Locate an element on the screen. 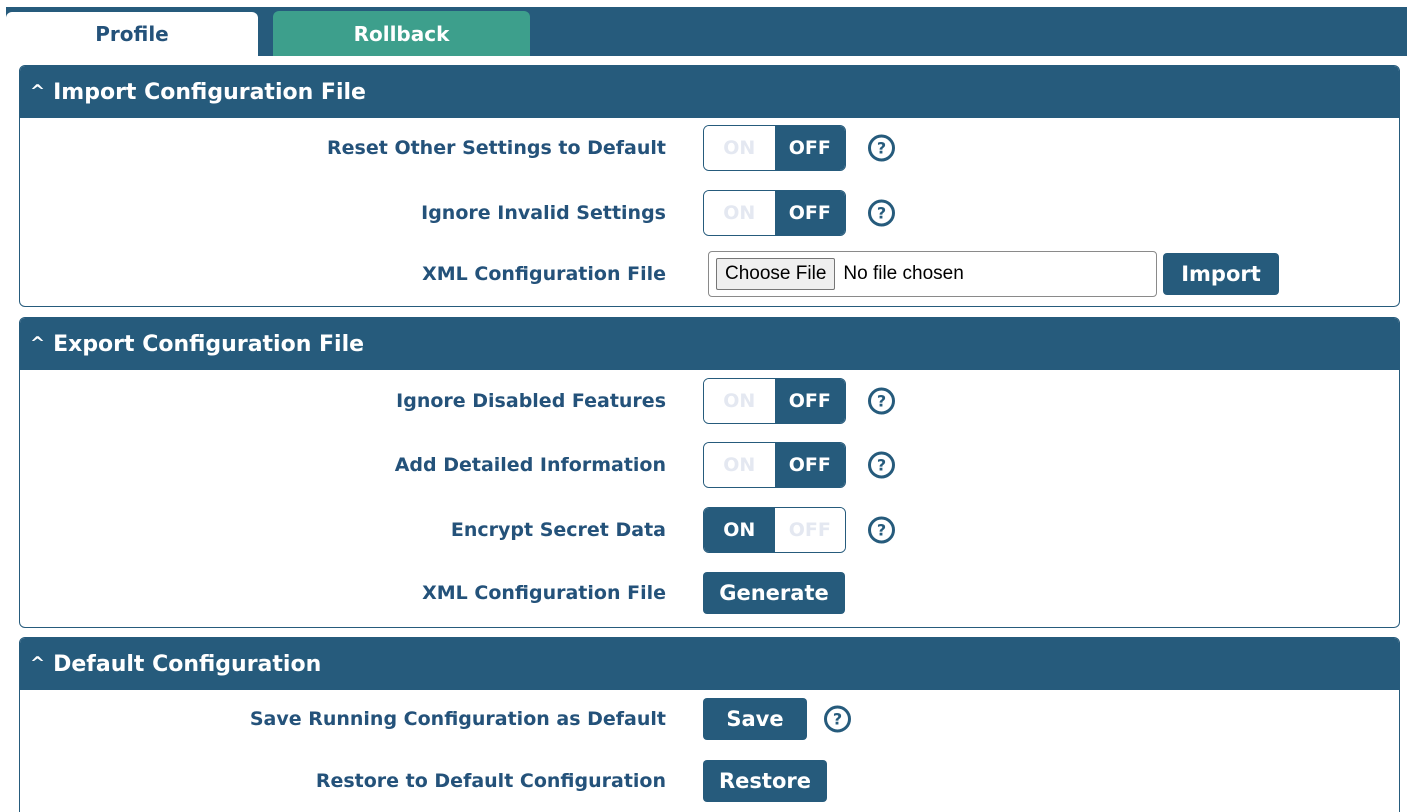 The image size is (1407, 812). field-label: Reset Other Settings to Default is located at coordinates (496, 148).